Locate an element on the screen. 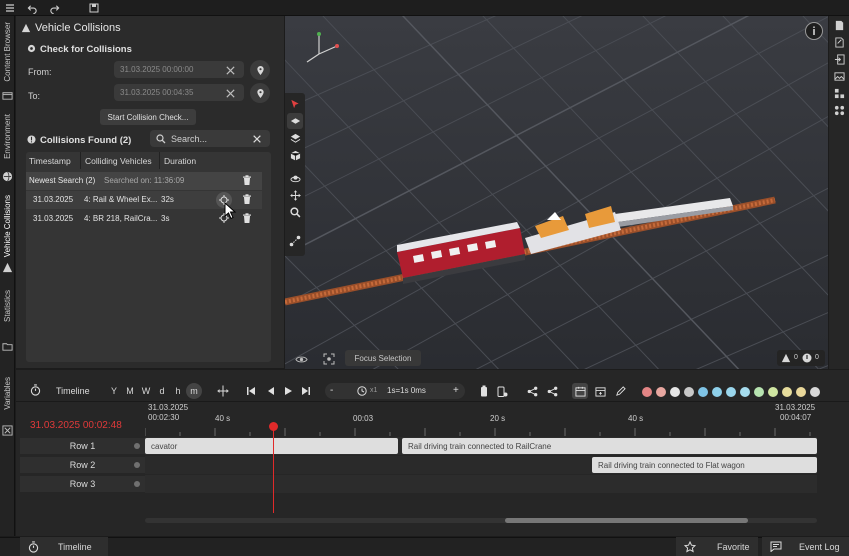 The width and height of the screenshot is (849, 556). info-button is located at coordinates (814, 31).